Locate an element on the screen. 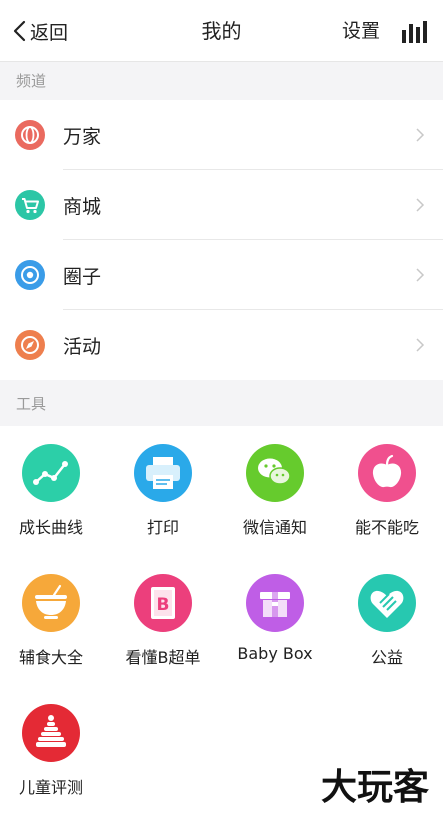  tool-b-ultrasound: B 看懂B超单 is located at coordinates (167, 616).